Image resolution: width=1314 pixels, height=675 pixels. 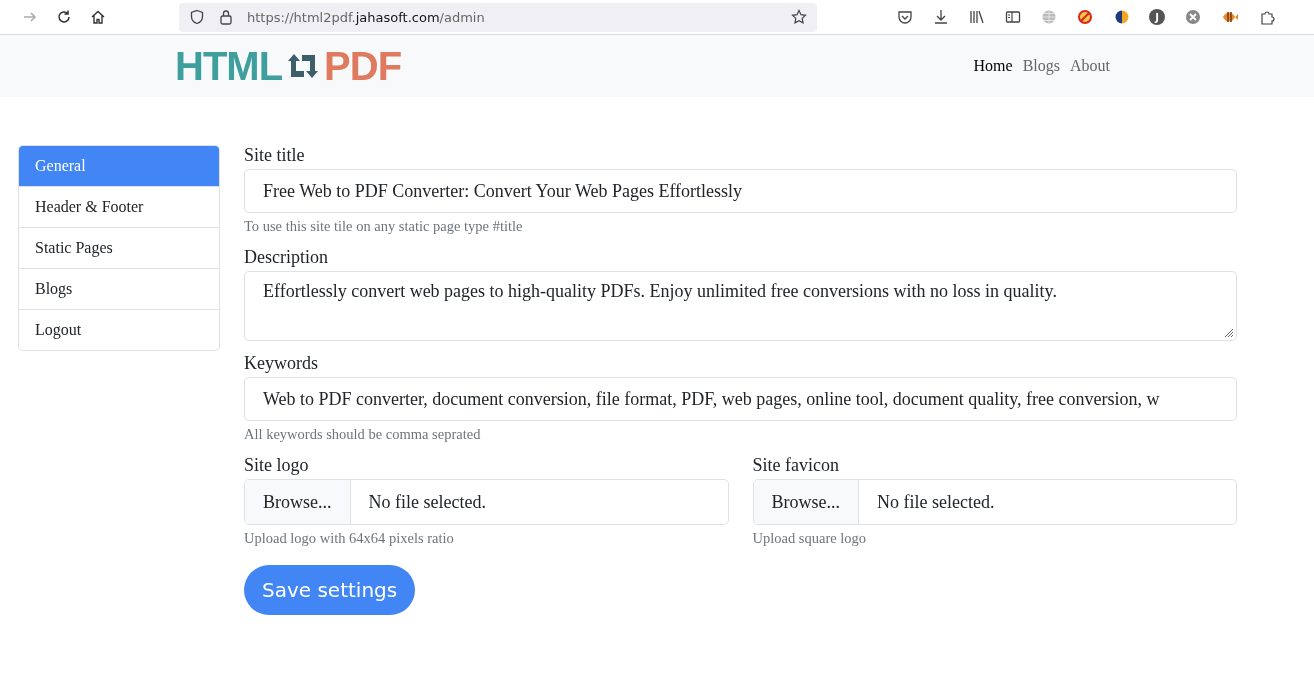 I want to click on help-text: To use this site tile on any static page type #title, so click(x=384, y=226).